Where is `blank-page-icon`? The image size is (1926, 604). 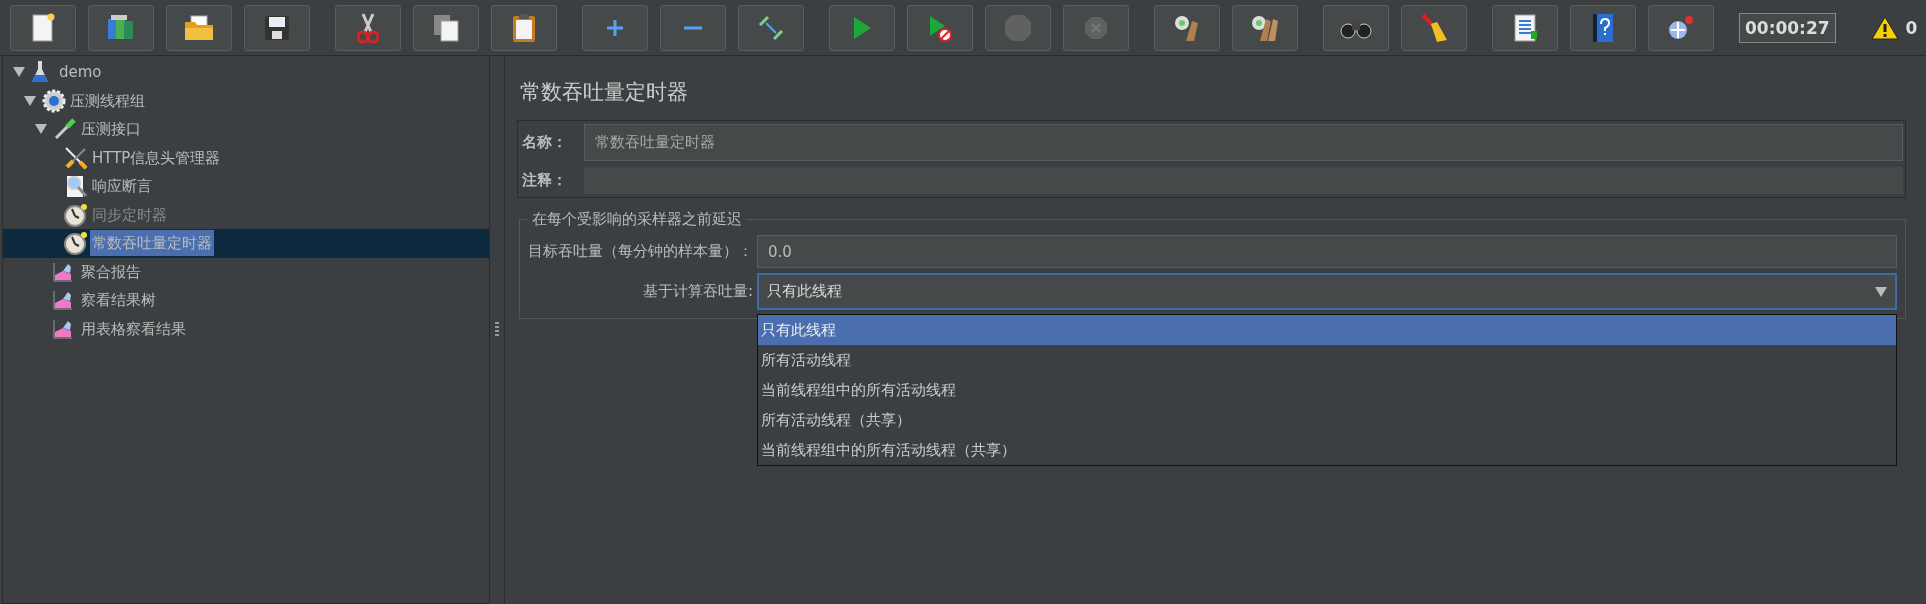 blank-page-icon is located at coordinates (43, 27).